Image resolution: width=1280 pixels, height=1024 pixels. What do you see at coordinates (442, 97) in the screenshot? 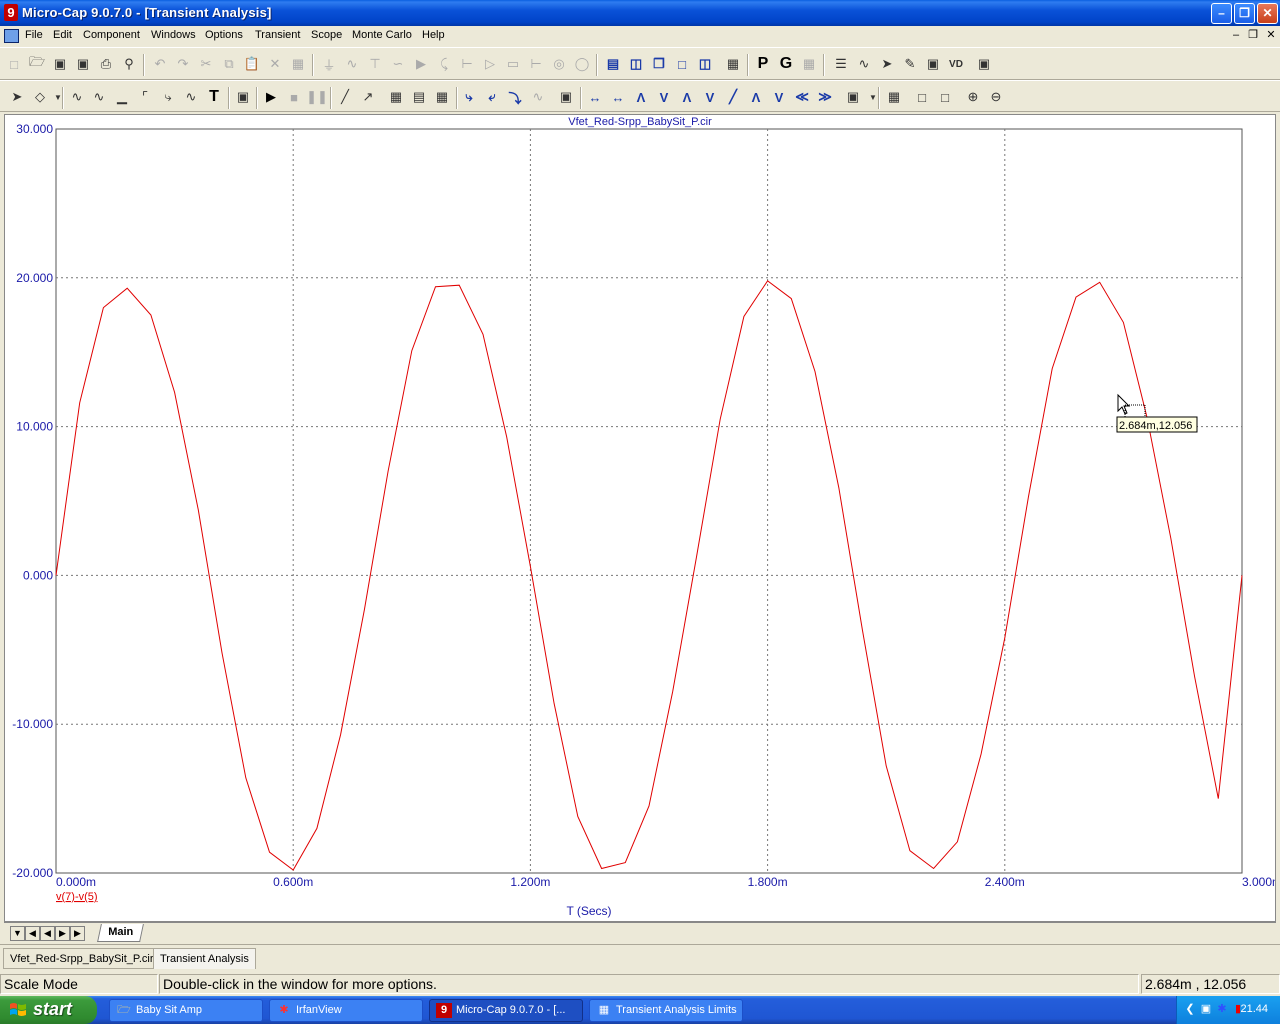
I see `grid-coarse-icon: ▦` at bounding box center [442, 97].